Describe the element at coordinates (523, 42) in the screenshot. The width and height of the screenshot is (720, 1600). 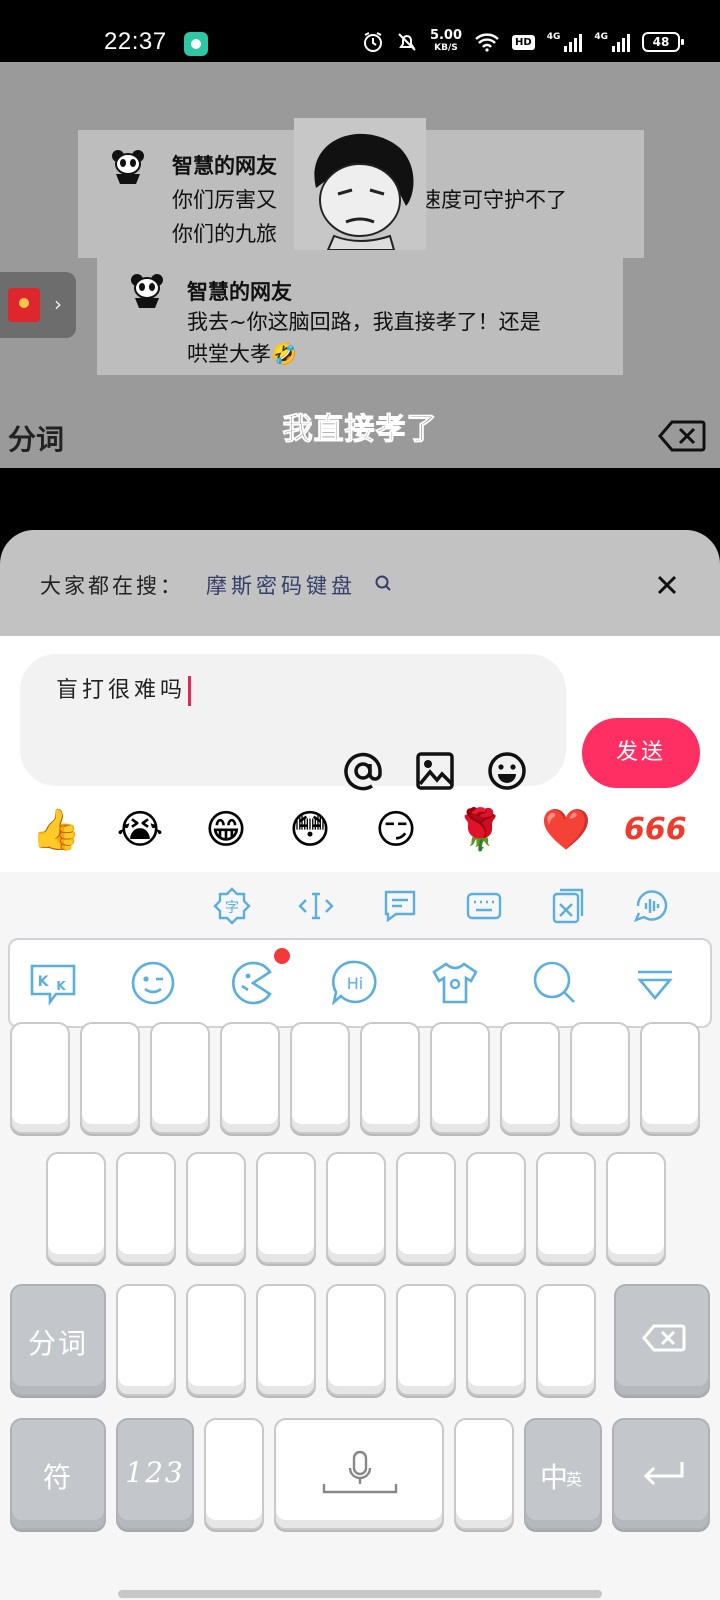
I see `hd-voice-badge: HD` at that location.